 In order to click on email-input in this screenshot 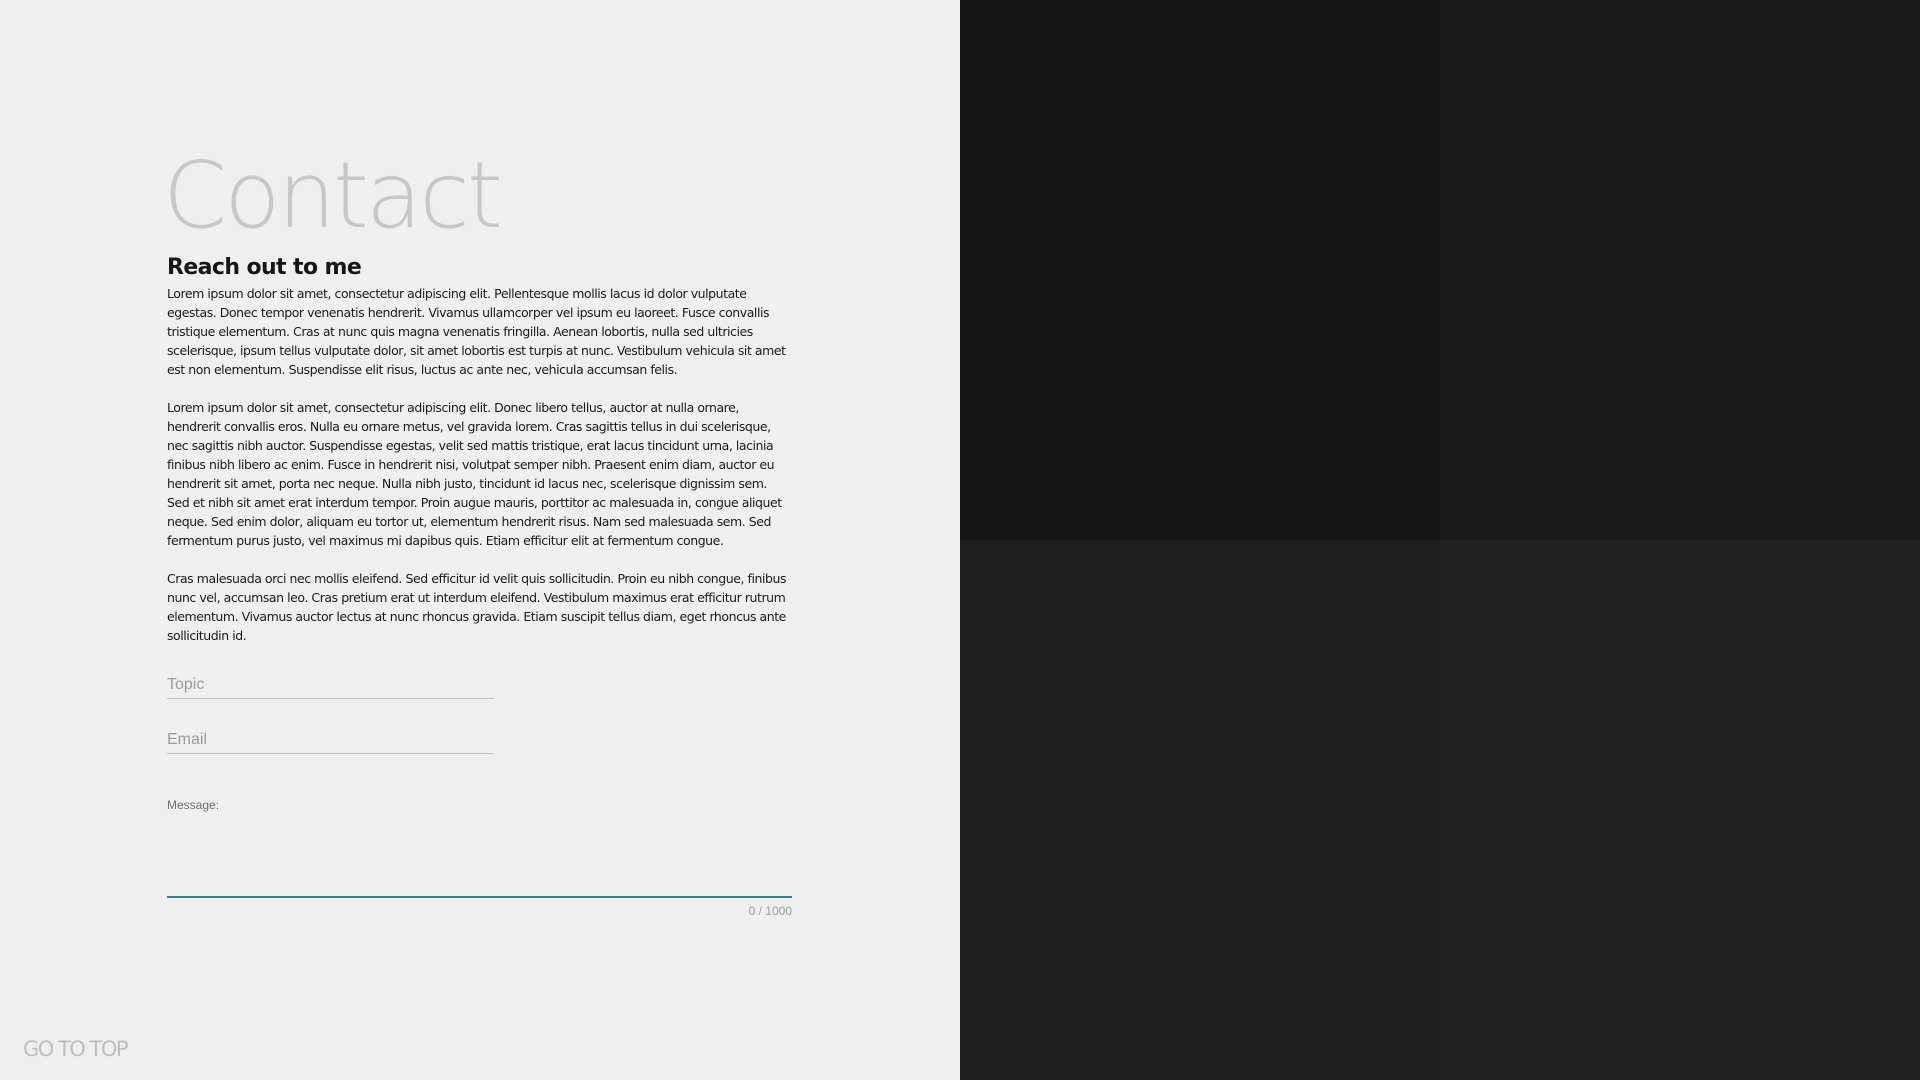, I will do `click(330, 735)`.